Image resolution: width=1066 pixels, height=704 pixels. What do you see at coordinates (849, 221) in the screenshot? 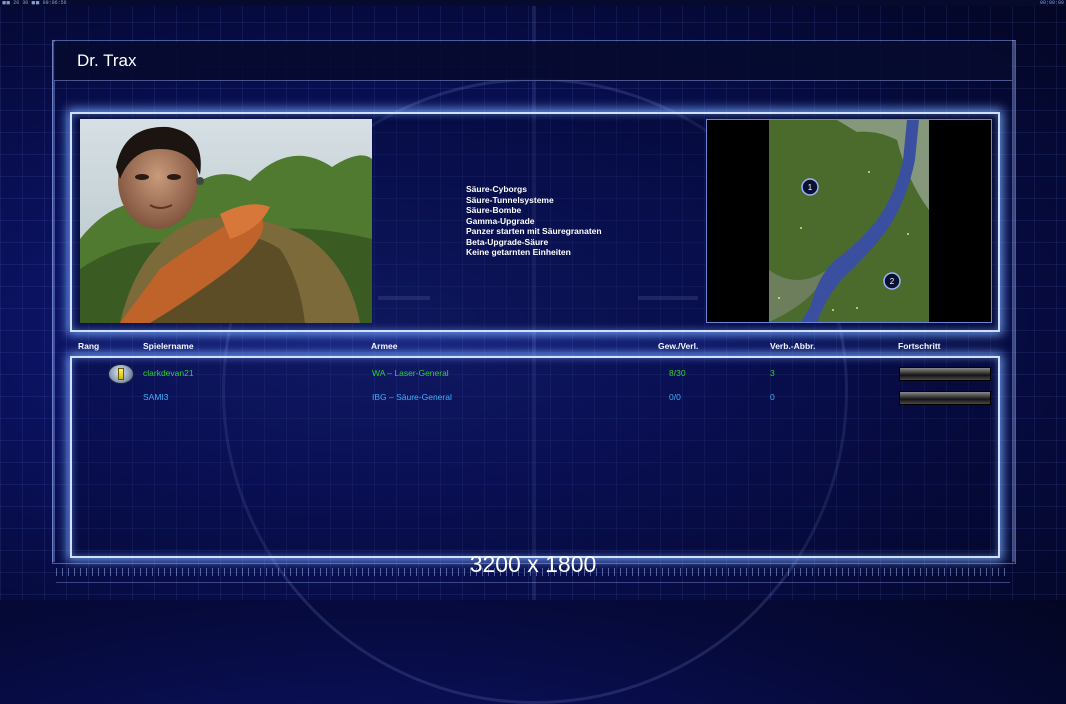
I see `map-preview: 1 2` at bounding box center [849, 221].